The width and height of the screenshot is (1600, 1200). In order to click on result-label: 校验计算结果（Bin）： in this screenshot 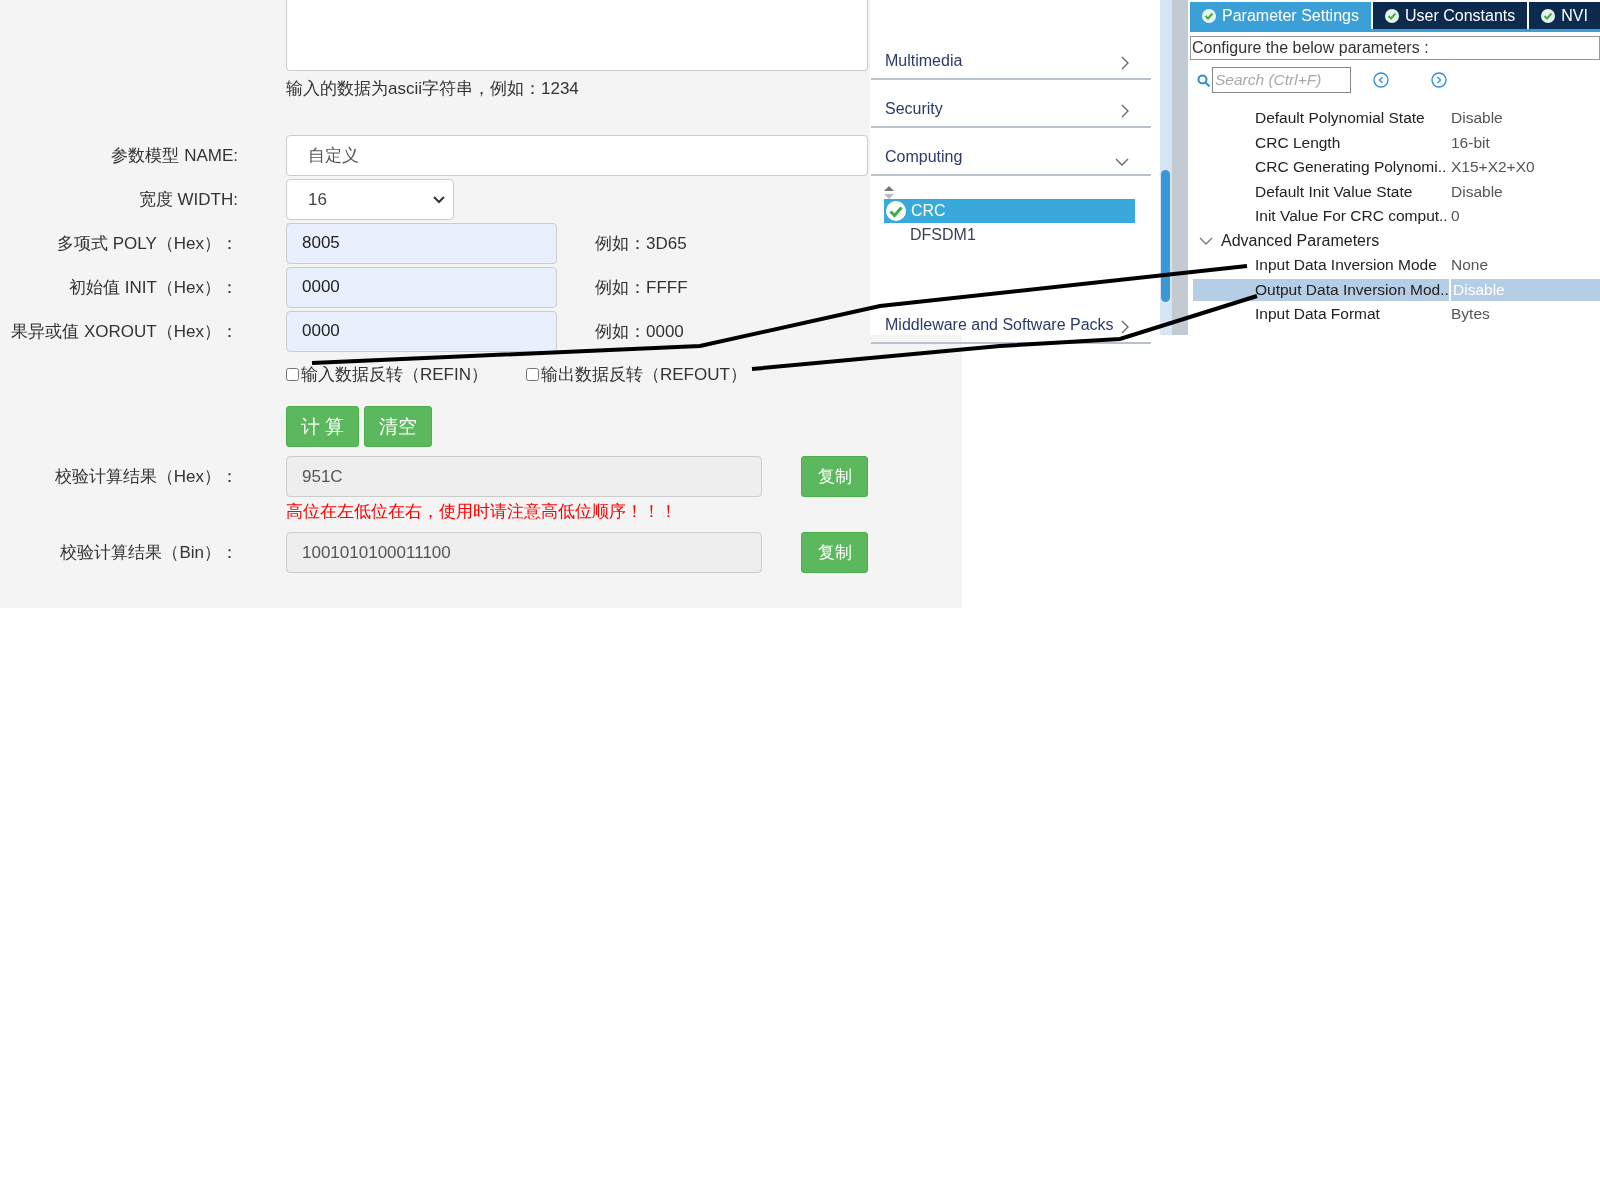, I will do `click(149, 553)`.